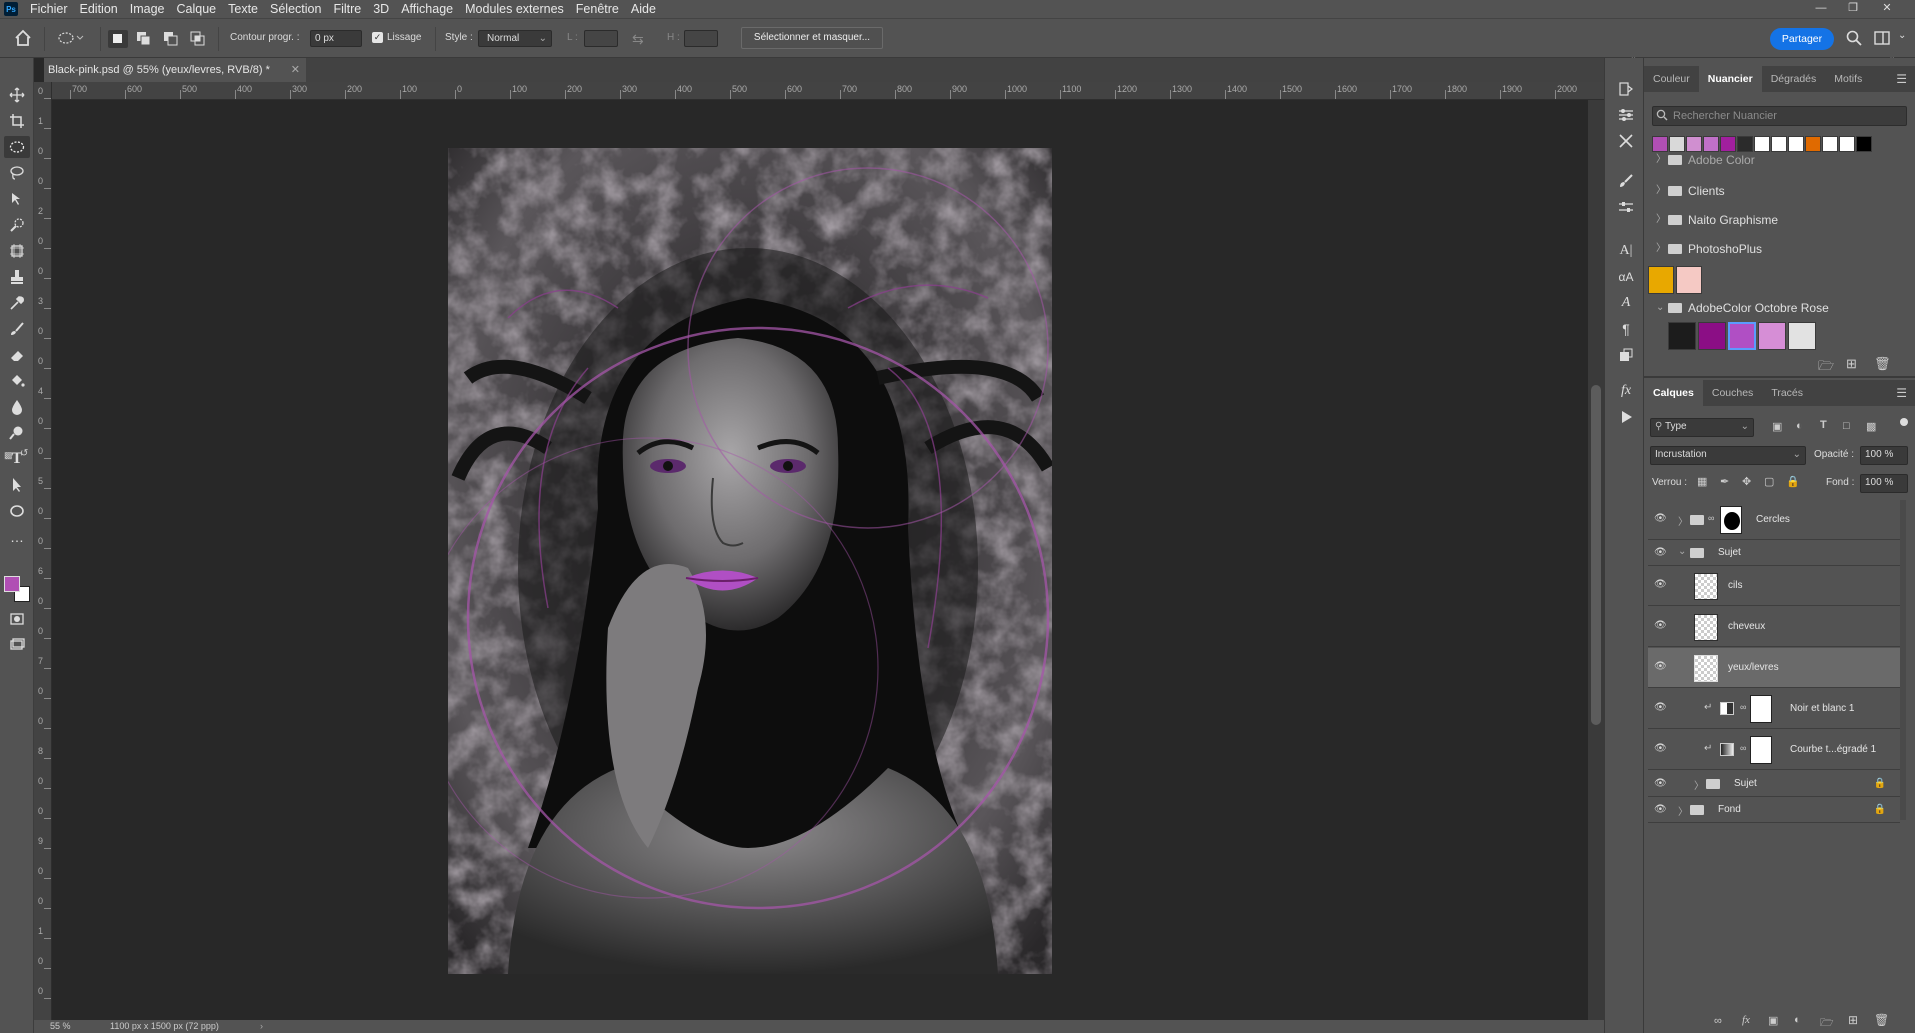  Describe the element at coordinates (1774, 709) in the screenshot. I see `layer-noir-et-blanc-1: 👁 ↵ ∞ Noir et blanc 1` at that location.